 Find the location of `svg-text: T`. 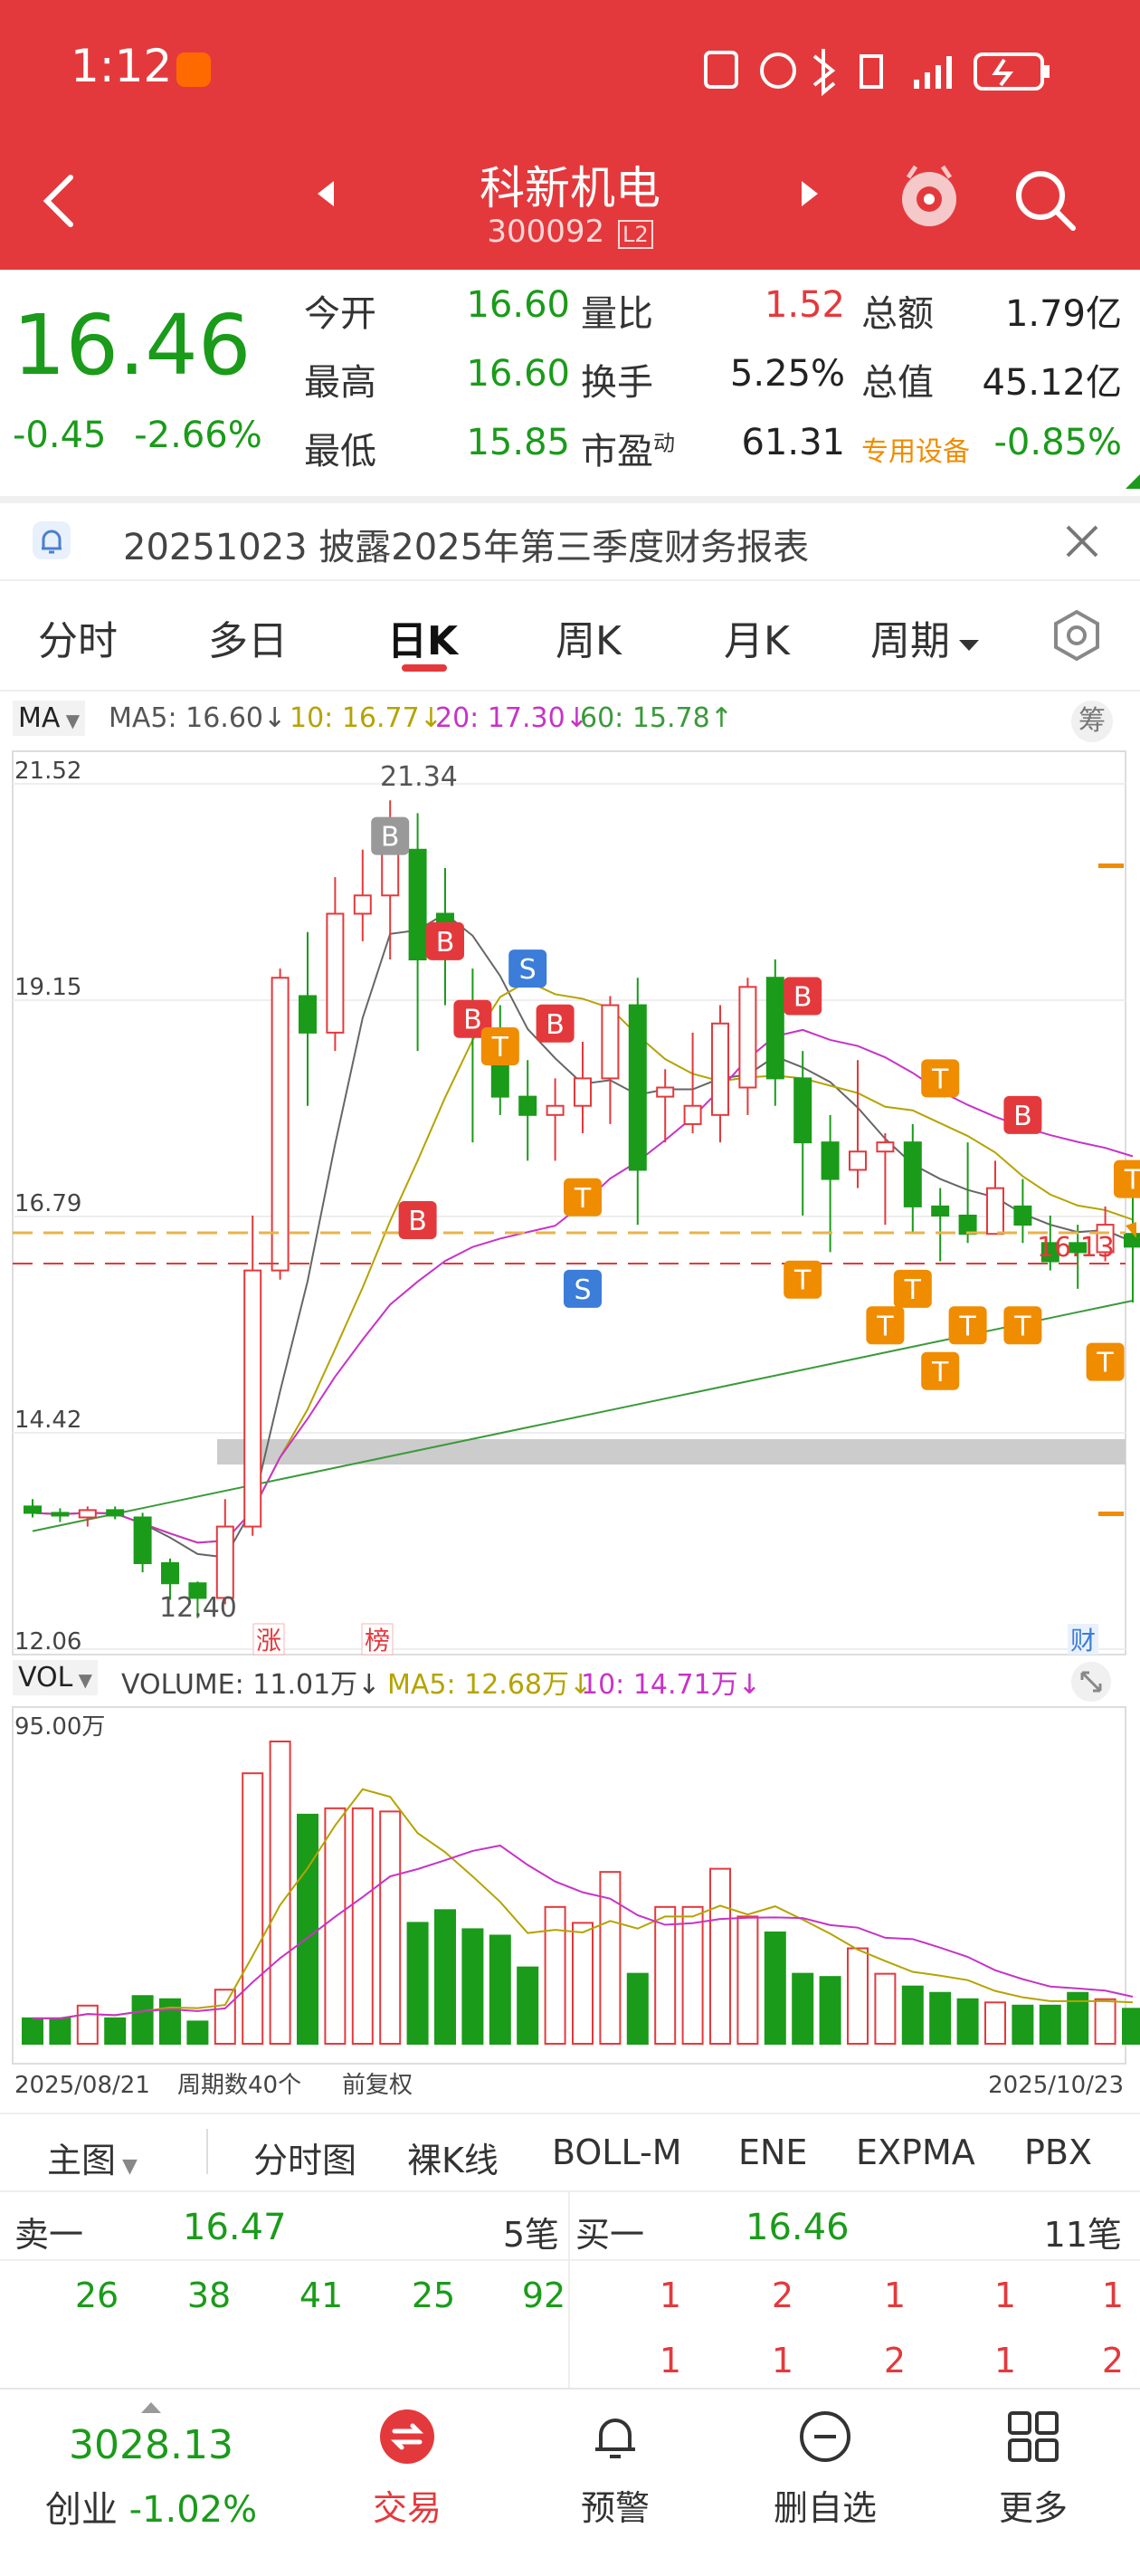

svg-text: T is located at coordinates (1132, 1181).